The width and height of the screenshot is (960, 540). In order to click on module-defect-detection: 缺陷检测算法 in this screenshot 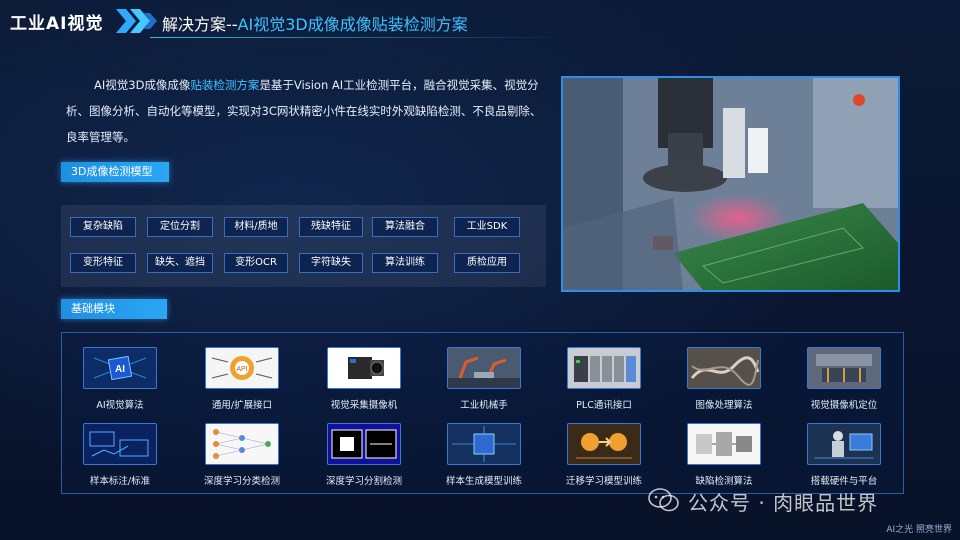, I will do `click(724, 455)`.